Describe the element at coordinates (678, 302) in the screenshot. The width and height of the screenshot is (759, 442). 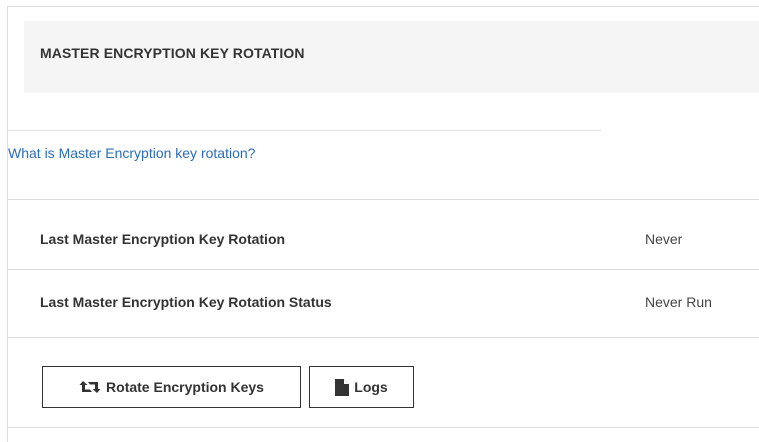
I see `row-value: Never Run` at that location.